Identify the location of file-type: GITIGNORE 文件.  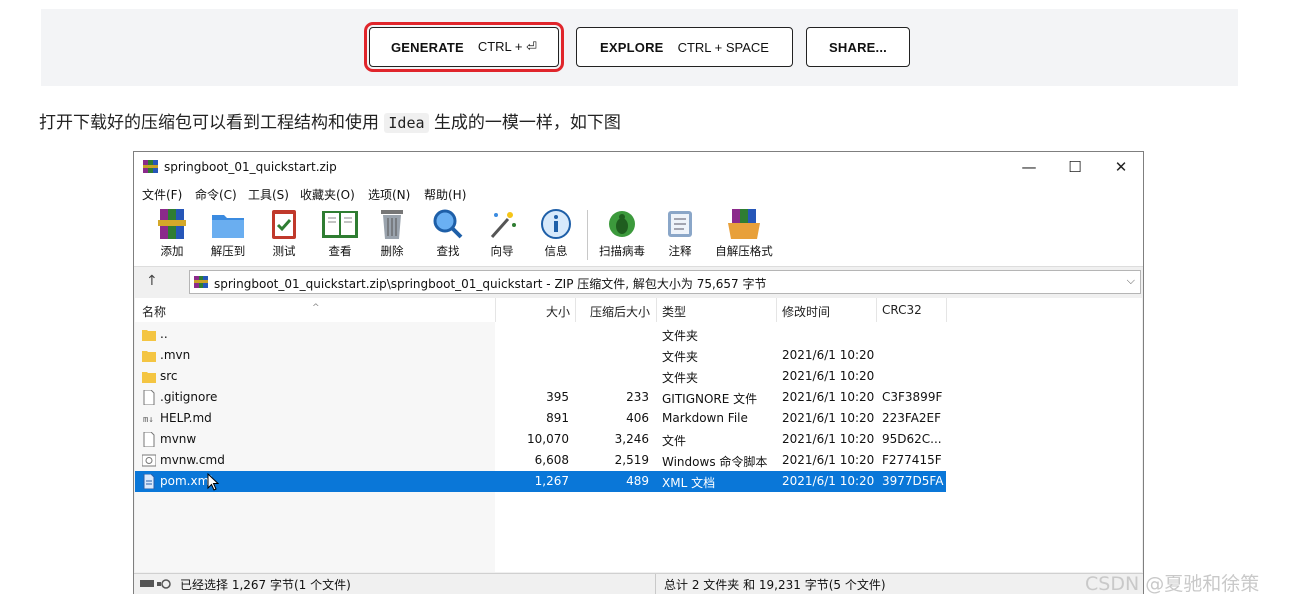
(710, 399).